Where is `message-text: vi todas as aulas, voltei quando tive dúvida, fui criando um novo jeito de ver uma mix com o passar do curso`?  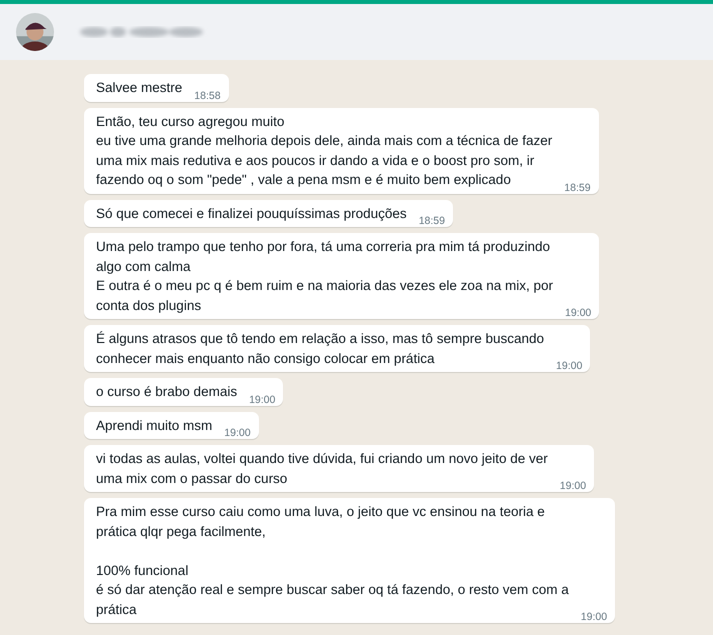 message-text: vi todas as aulas, voltei quando tive dúvida, fui criando um novo jeito de ver uma mix com o passar do curso is located at coordinates (322, 469).